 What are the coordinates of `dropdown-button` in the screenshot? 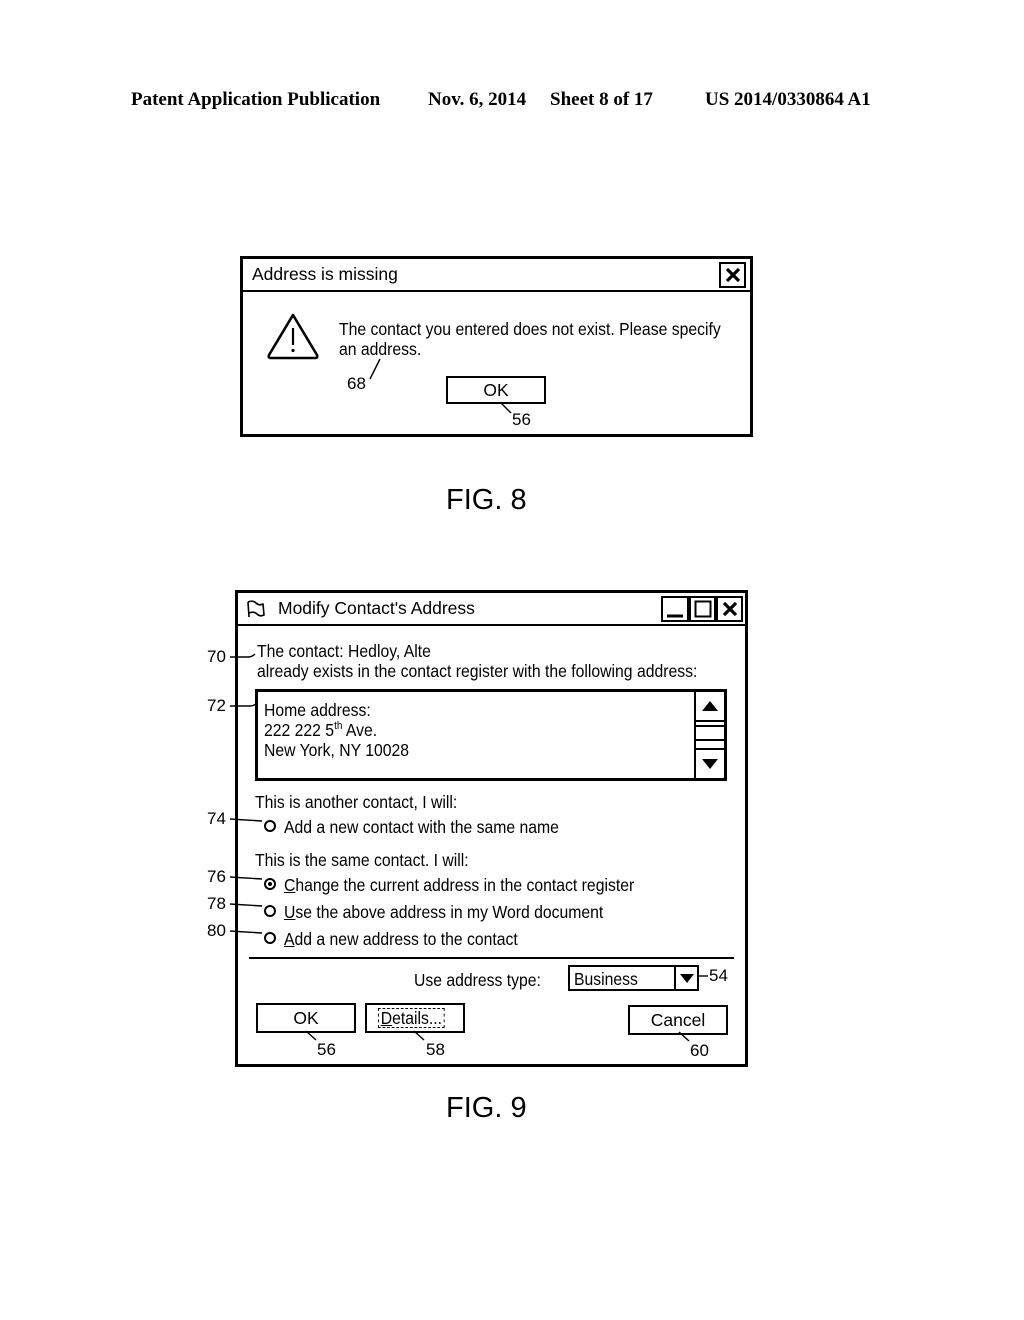 It's located at (685, 978).